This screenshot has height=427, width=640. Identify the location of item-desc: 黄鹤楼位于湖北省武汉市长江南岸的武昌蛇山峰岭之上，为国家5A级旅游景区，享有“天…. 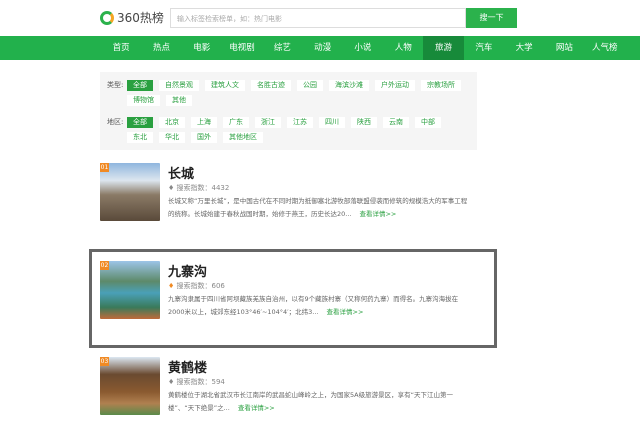
(310, 401).